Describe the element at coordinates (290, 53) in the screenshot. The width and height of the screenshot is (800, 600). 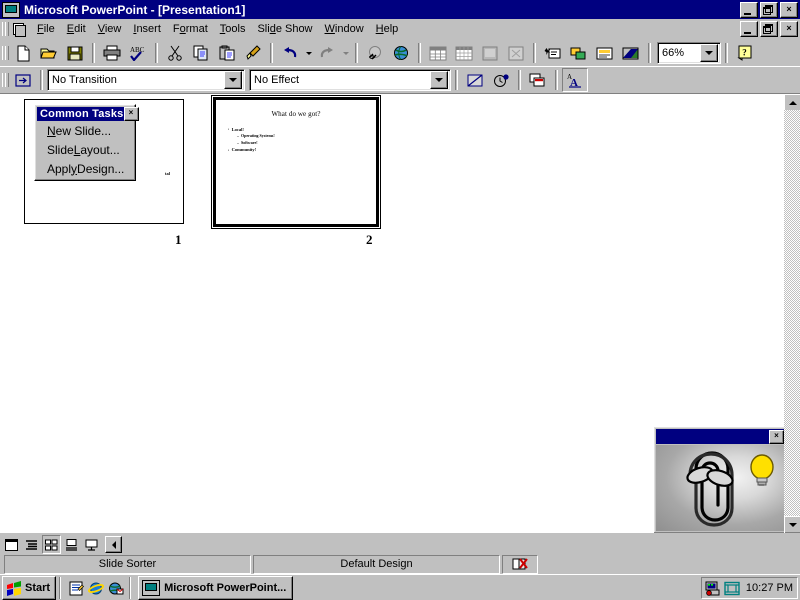
I see `undo-arrow-icon` at that location.